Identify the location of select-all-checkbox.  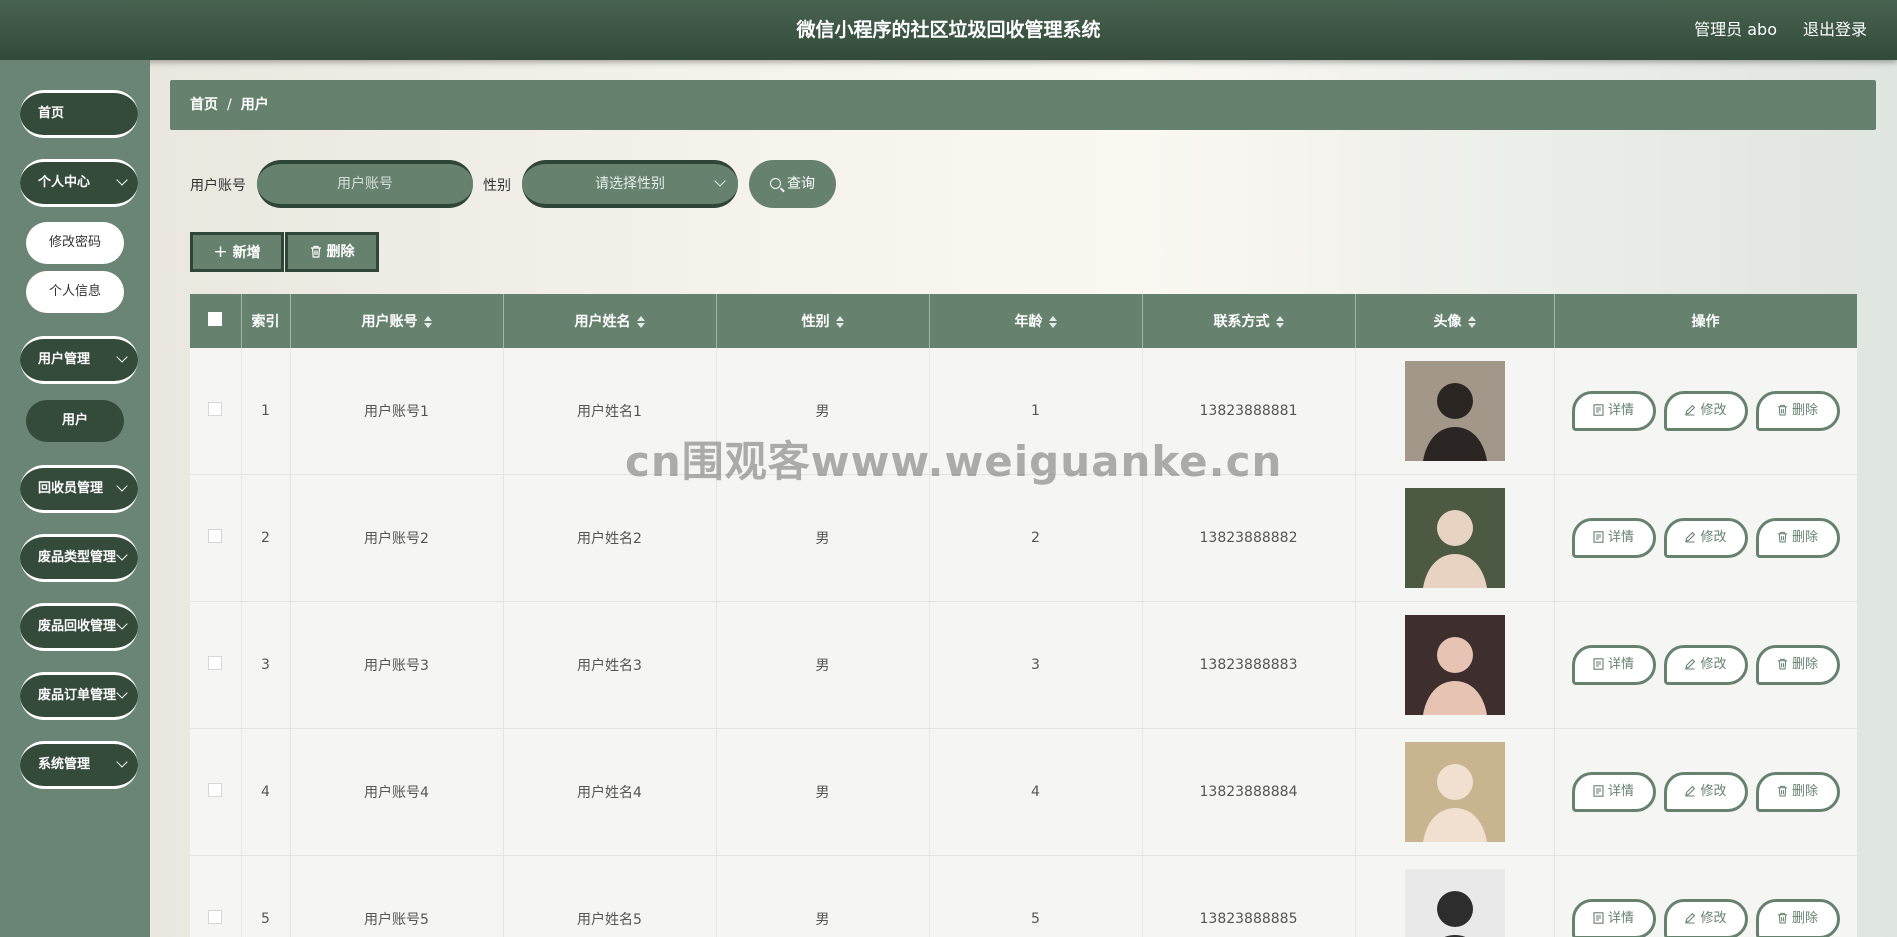
(215, 319).